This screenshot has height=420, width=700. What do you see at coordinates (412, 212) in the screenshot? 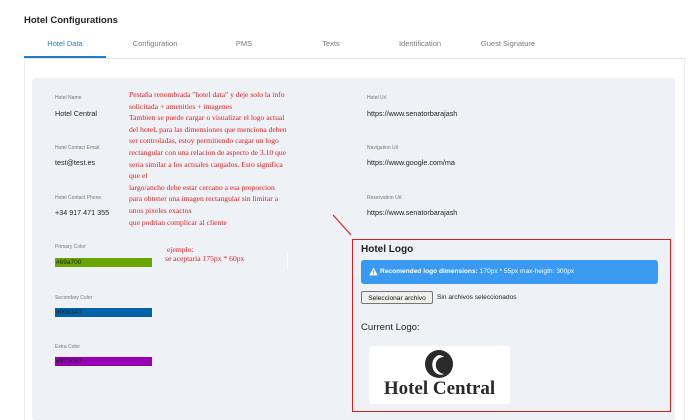
I see `reservation-url-value: https://www.senatorbarajash` at bounding box center [412, 212].